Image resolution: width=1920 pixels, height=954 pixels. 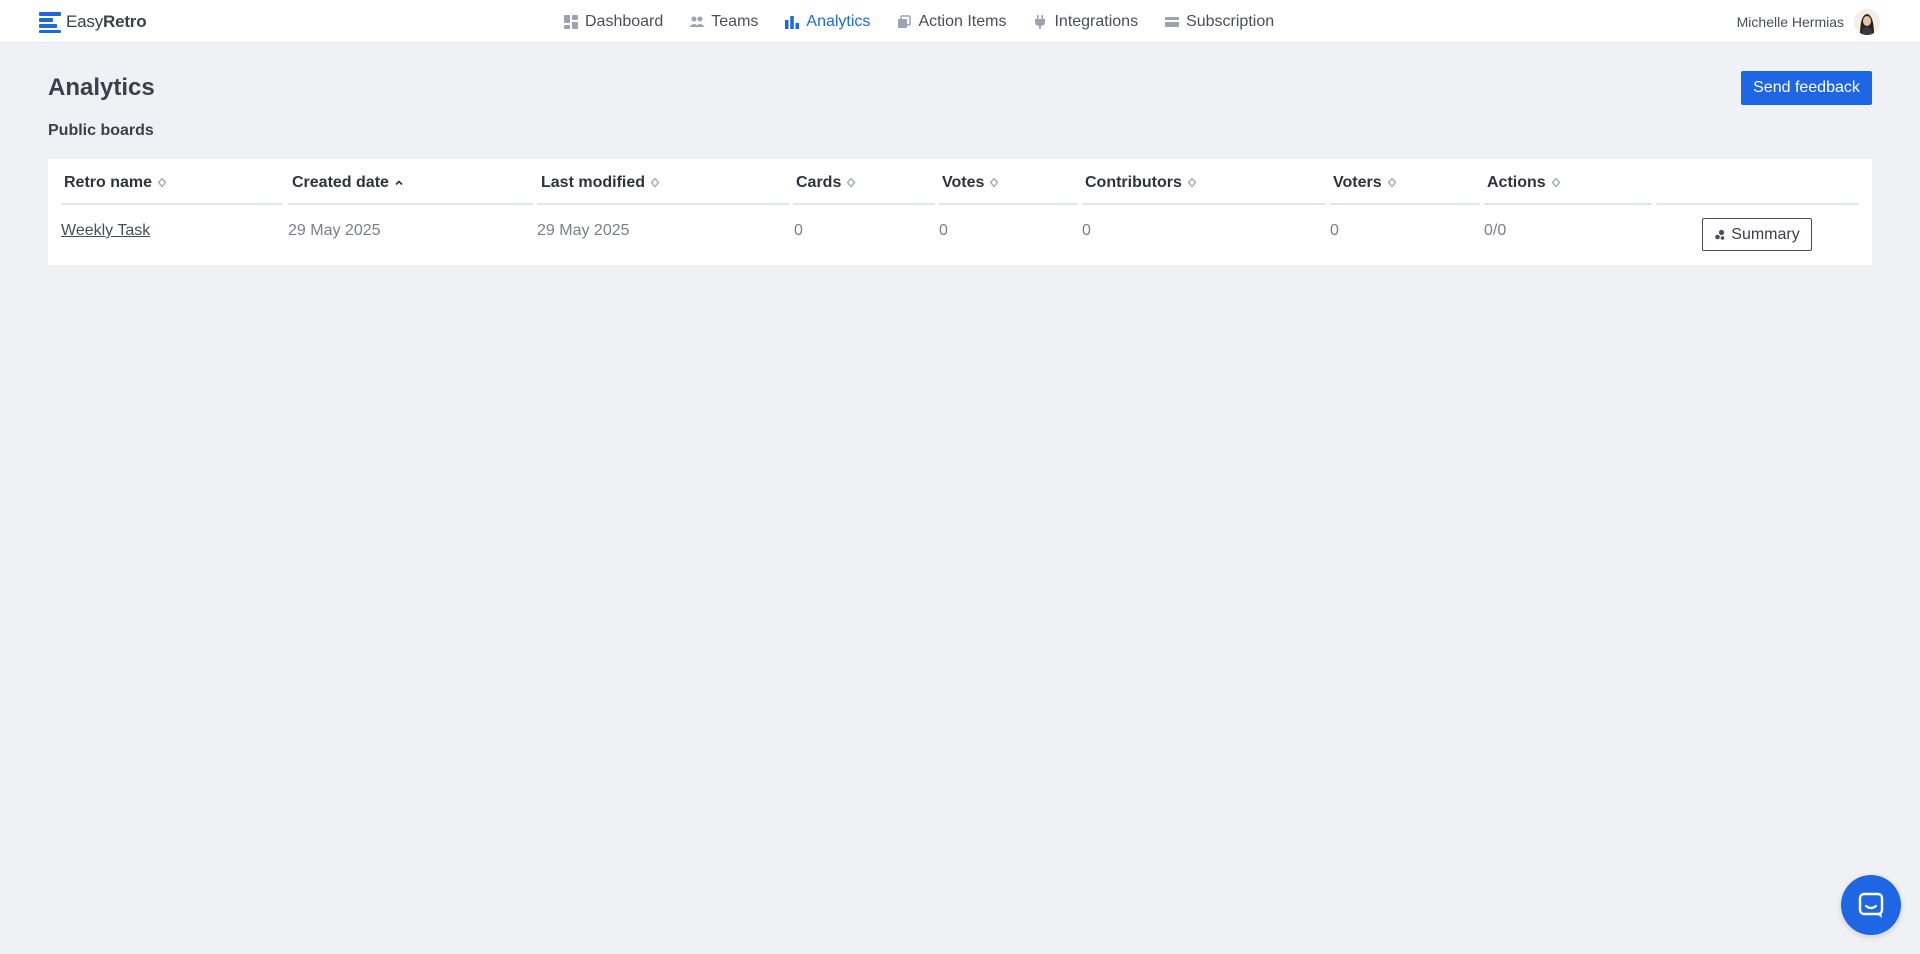 I want to click on nav-dashboard: Dashboard, so click(x=613, y=22).